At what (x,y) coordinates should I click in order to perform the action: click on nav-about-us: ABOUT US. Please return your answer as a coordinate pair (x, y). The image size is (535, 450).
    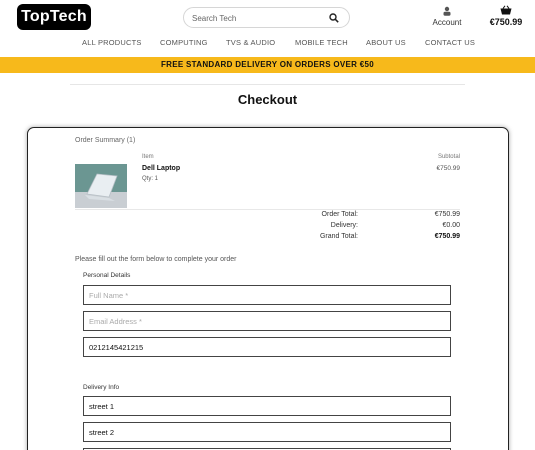
    Looking at the image, I should click on (386, 42).